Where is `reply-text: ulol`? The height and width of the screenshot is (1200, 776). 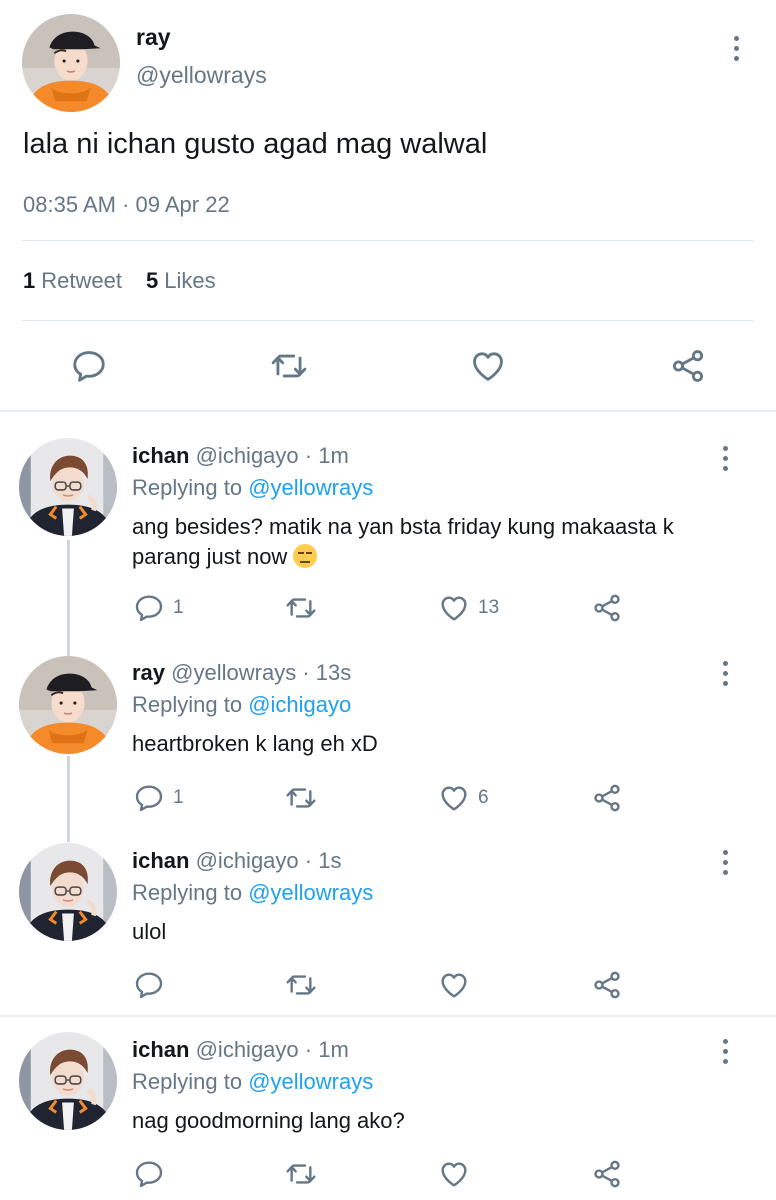
reply-text: ulol is located at coordinates (149, 931).